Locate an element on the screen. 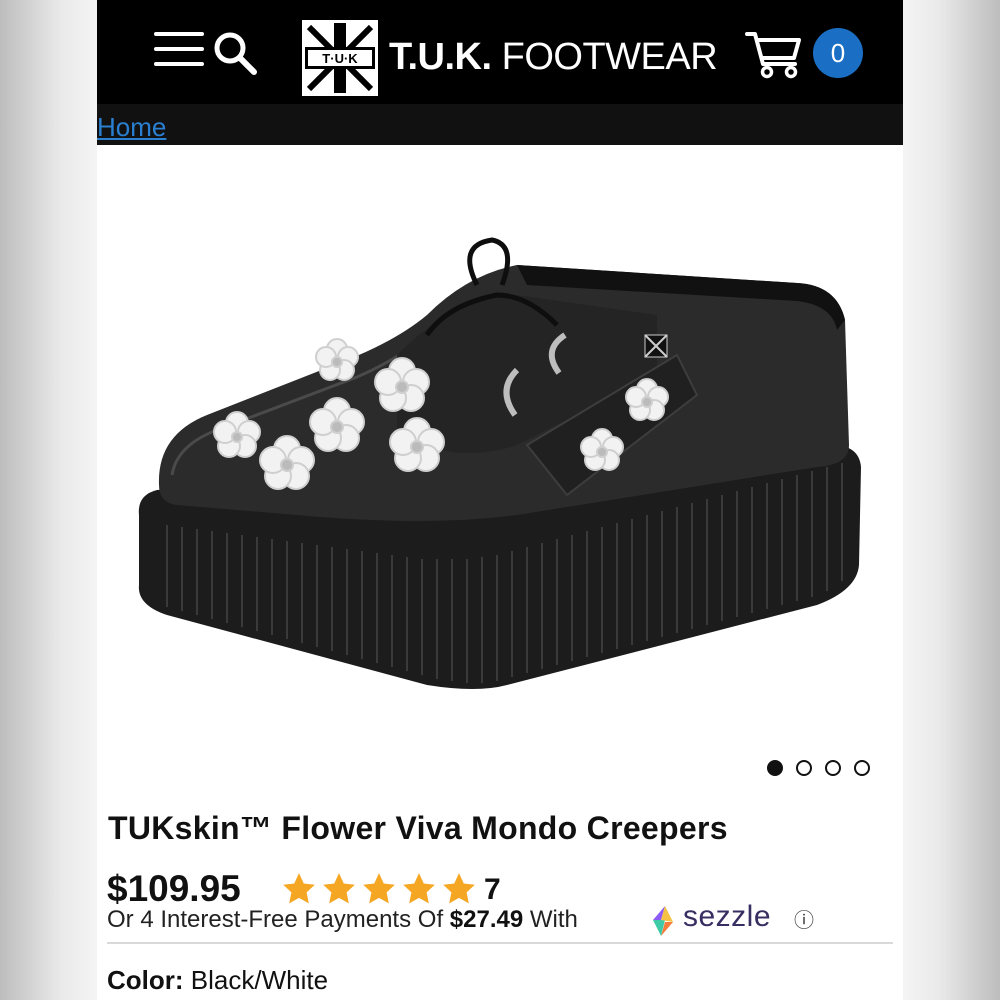  breadcrumb: Home is located at coordinates (500, 124).